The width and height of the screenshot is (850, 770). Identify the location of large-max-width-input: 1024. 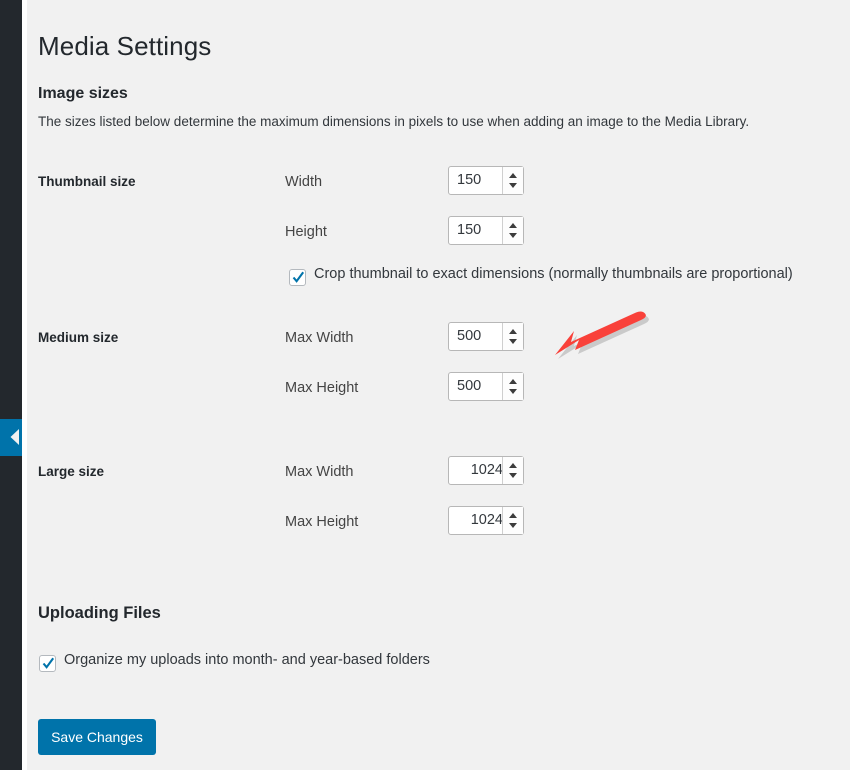
(486, 470).